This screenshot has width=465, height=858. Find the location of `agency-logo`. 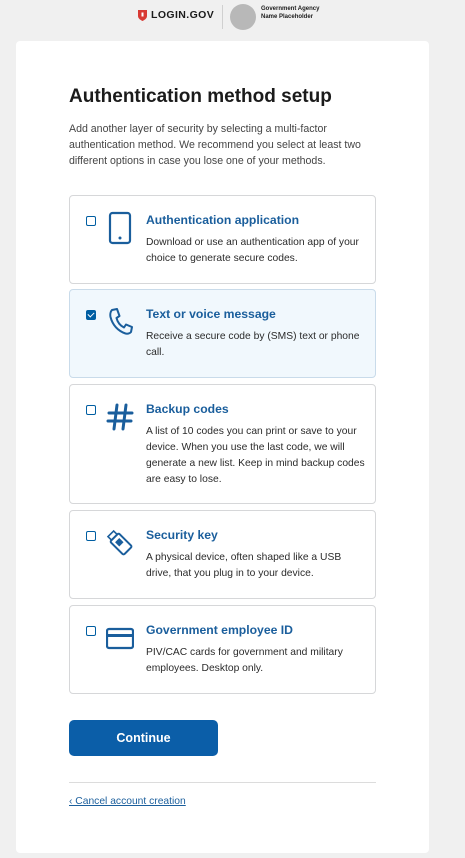

agency-logo is located at coordinates (243, 17).